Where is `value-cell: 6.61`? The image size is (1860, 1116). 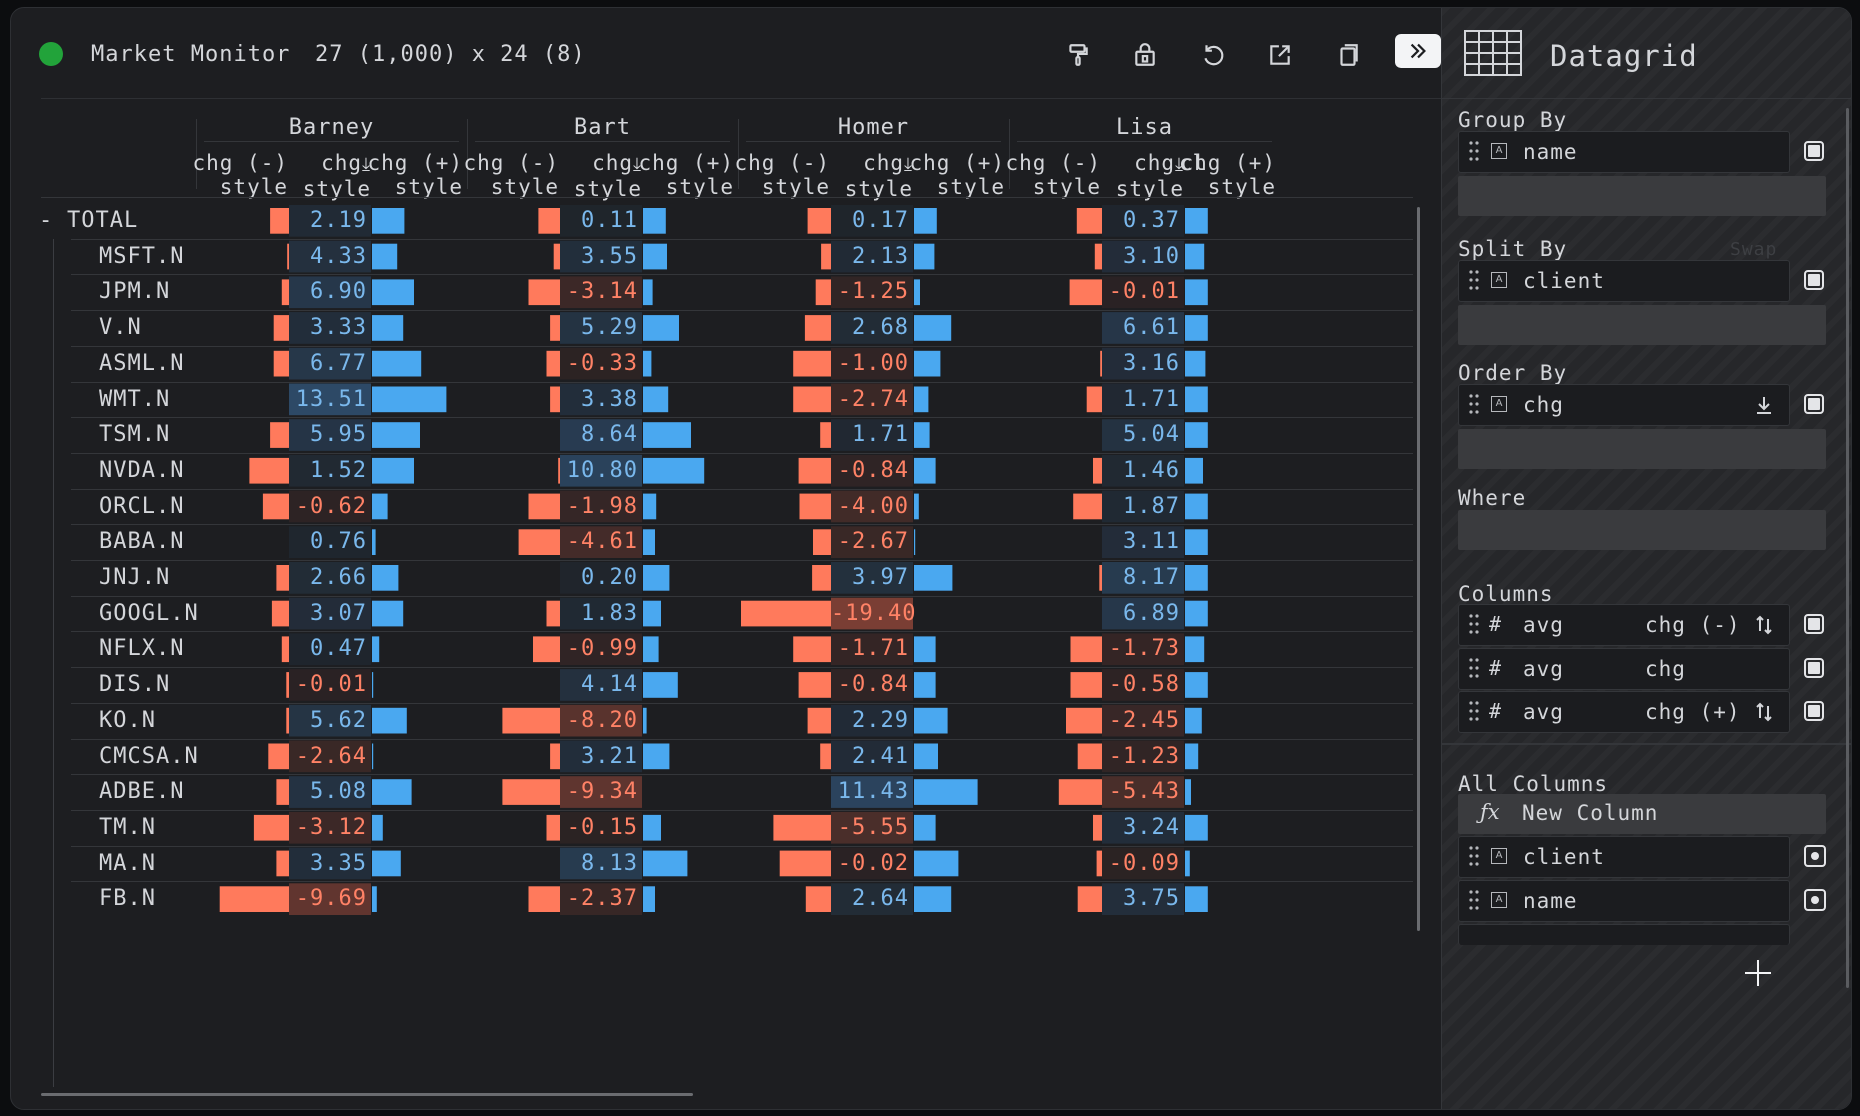
value-cell: 6.61 is located at coordinates (1141, 327).